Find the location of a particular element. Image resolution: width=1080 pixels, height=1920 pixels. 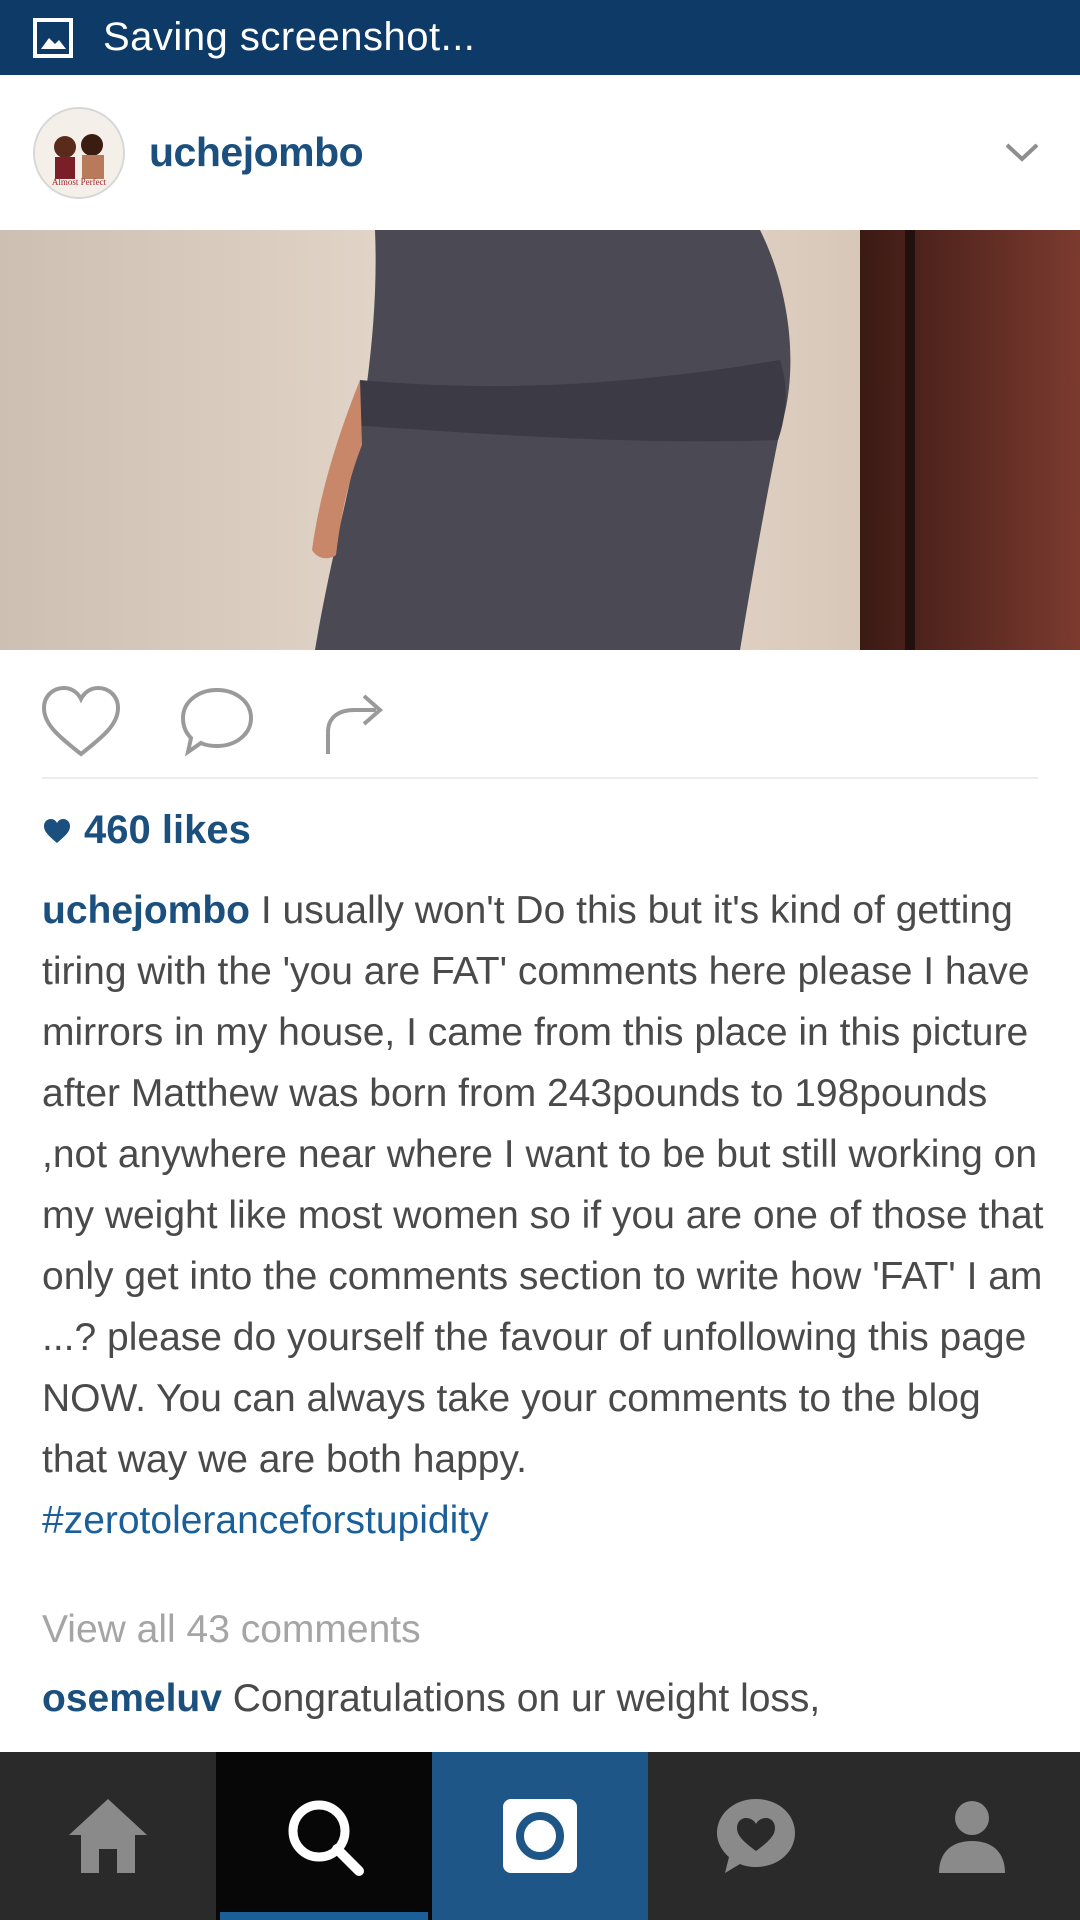

camera-icon is located at coordinates (540, 1836).